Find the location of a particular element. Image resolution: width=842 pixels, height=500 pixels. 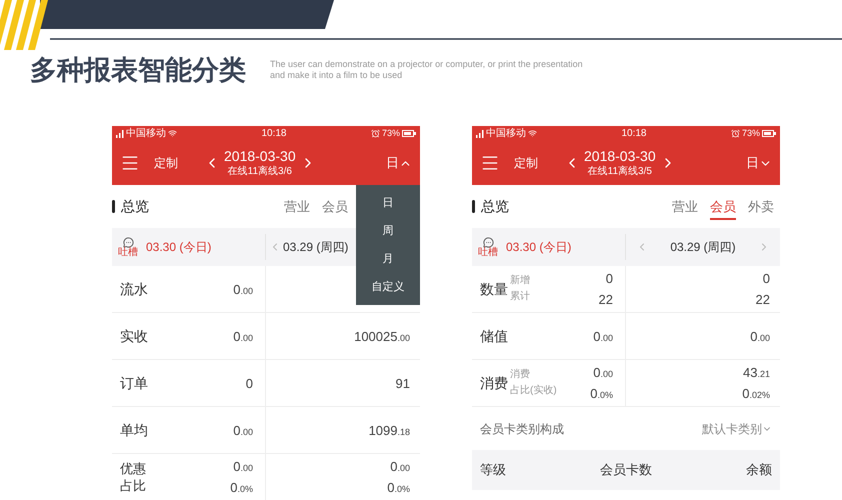

row-label: 订单 is located at coordinates (134, 383).